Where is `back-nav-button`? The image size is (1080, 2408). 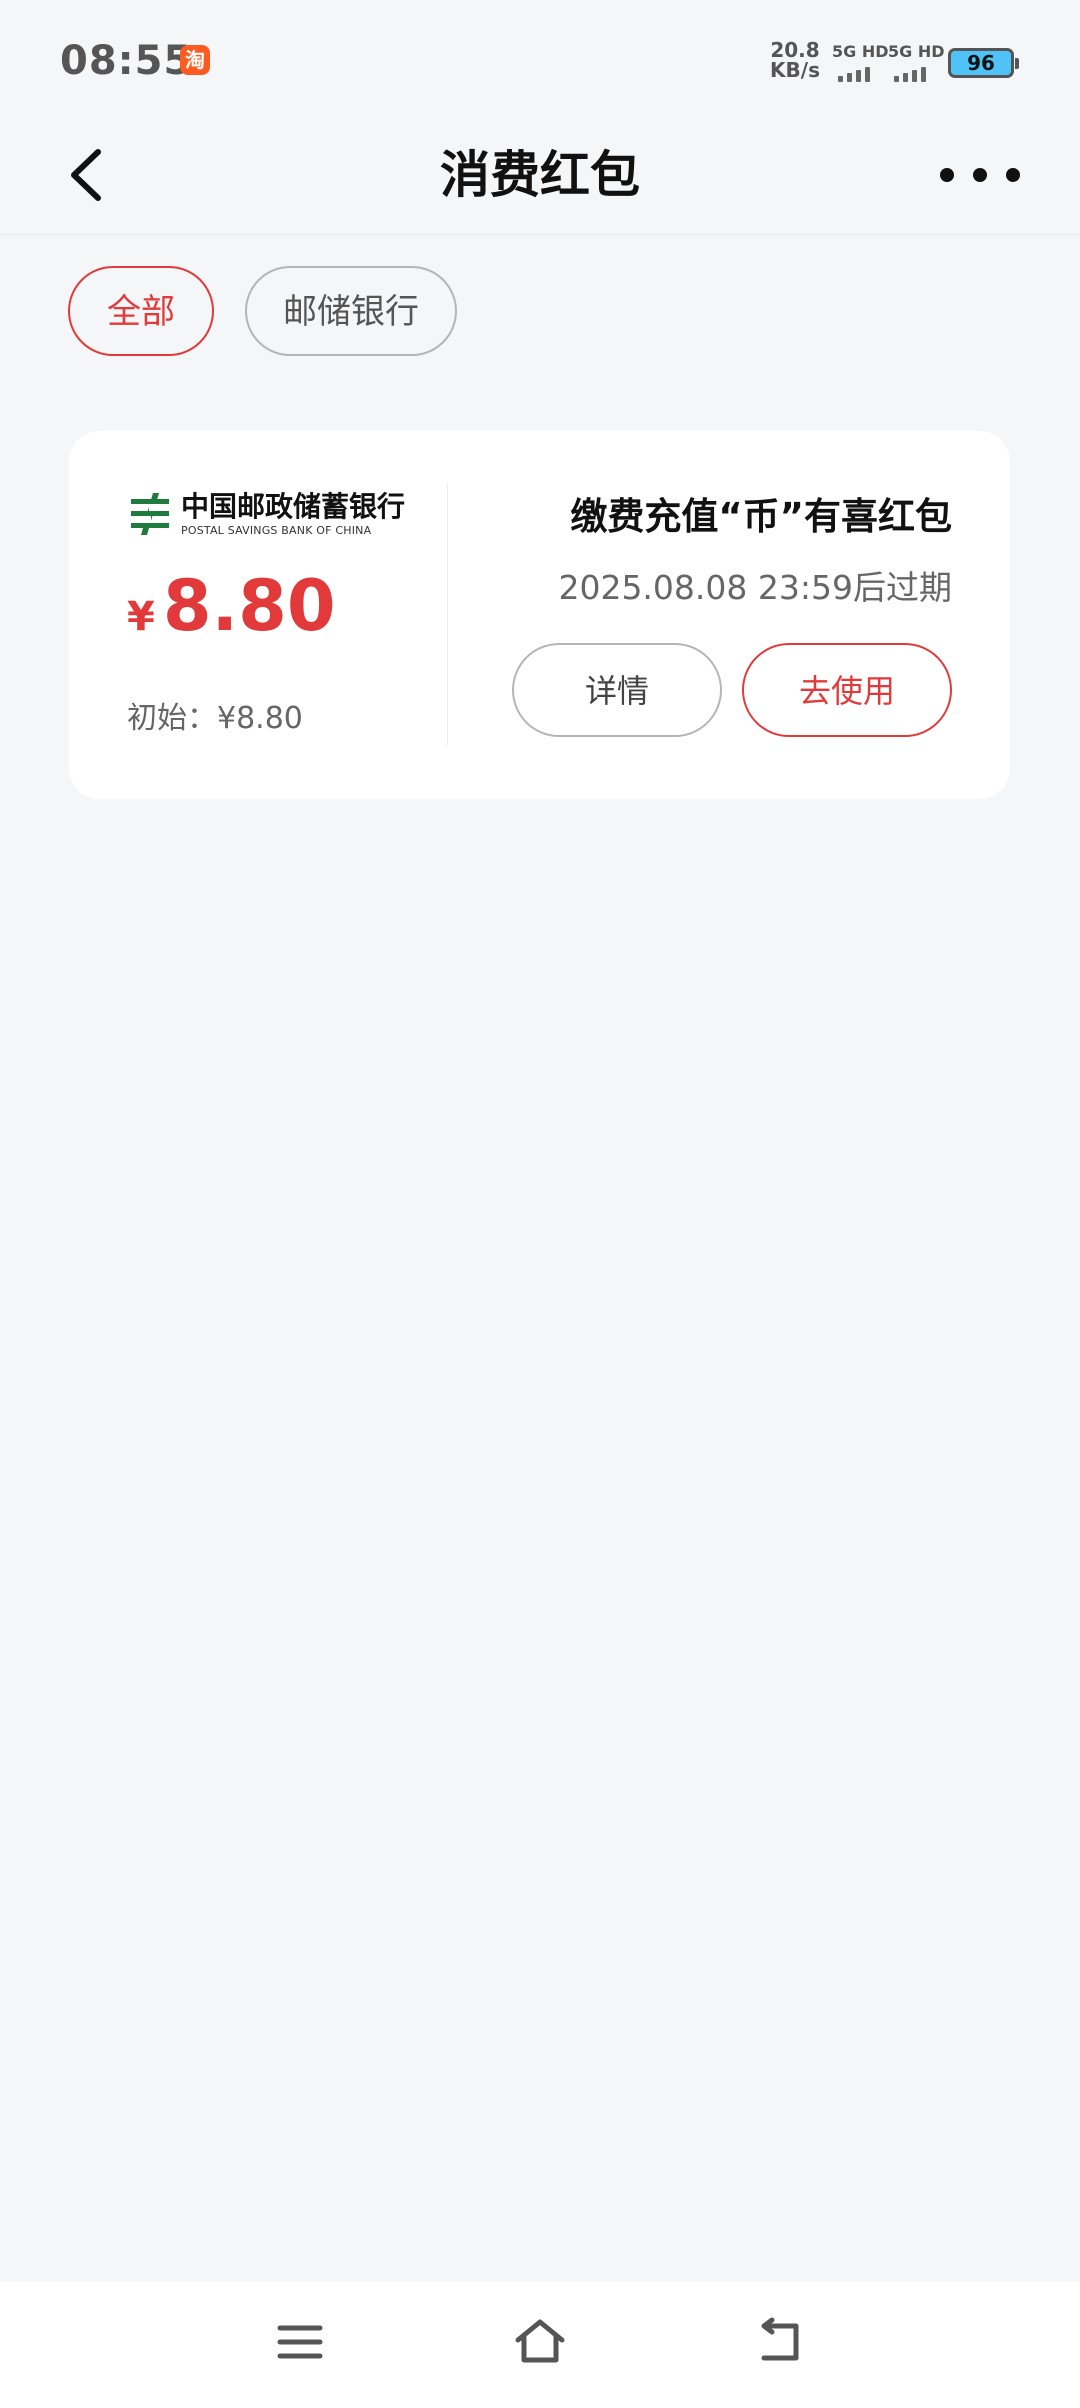
back-nav-button is located at coordinates (780, 2342).